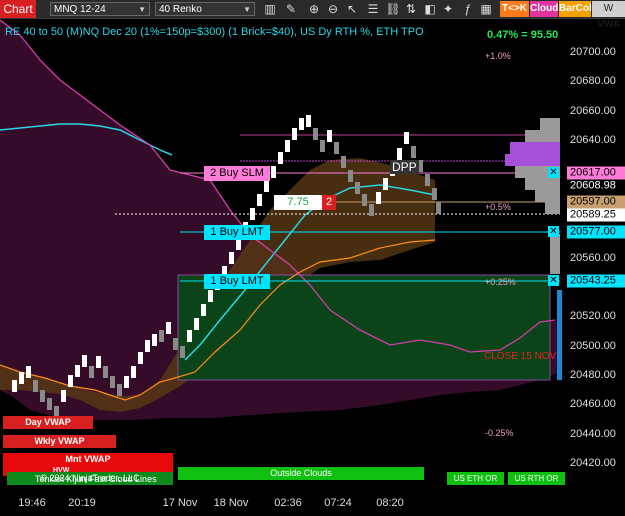 Image resolution: width=625 pixels, height=516 pixels. I want to click on pct-plus-025: +0.25%, so click(500, 282).